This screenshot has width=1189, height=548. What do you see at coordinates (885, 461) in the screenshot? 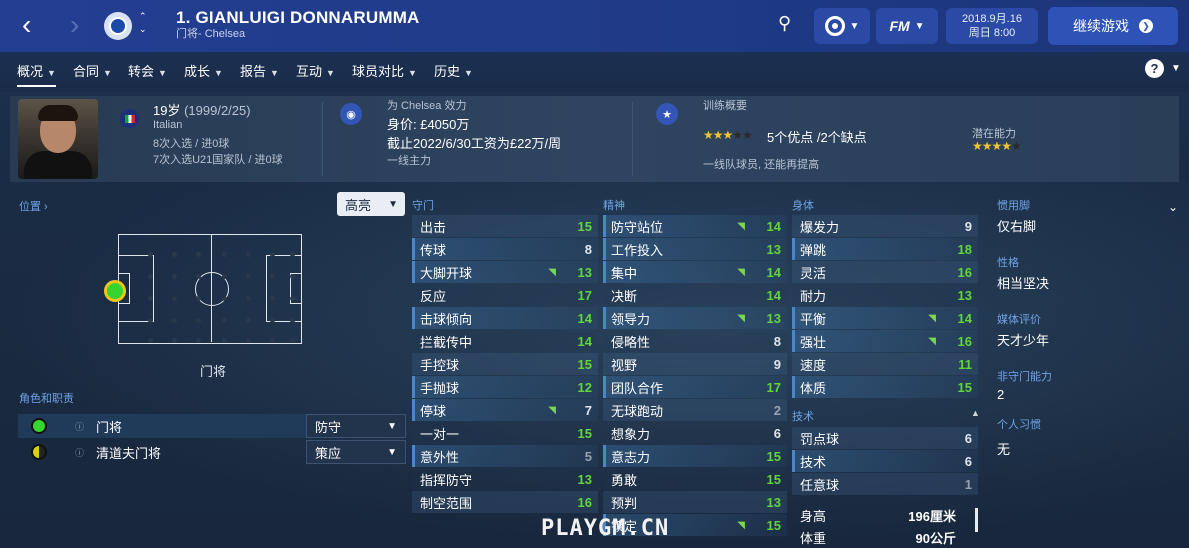
I see `attribute-row: 技术 6` at bounding box center [885, 461].